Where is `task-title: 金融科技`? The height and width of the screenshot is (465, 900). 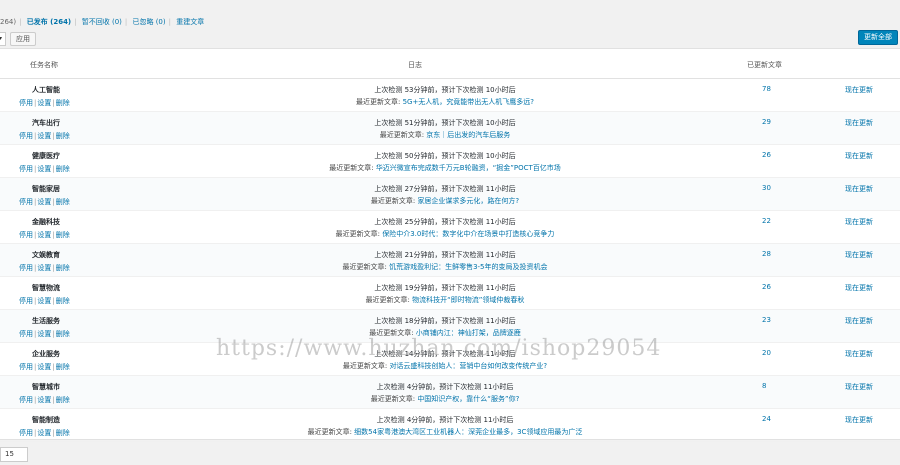 task-title: 金融科技 is located at coordinates (46, 222).